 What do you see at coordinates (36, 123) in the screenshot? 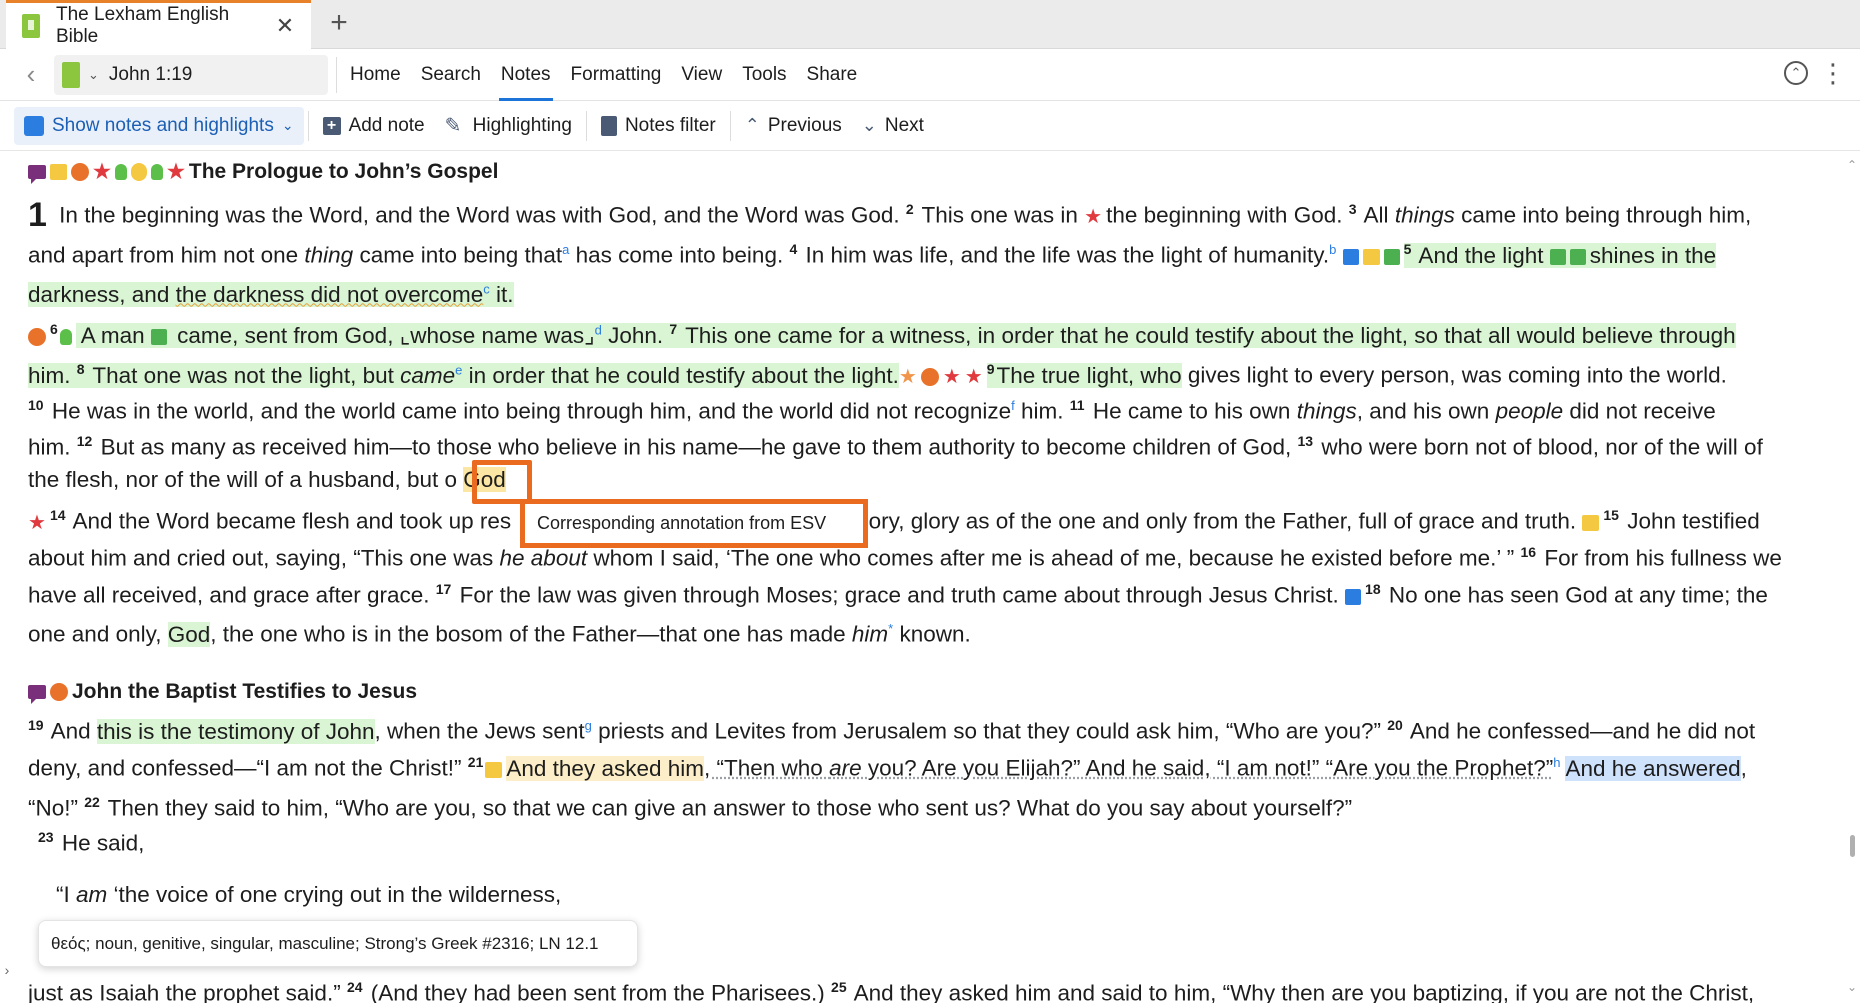
I see `notes-icon` at bounding box center [36, 123].